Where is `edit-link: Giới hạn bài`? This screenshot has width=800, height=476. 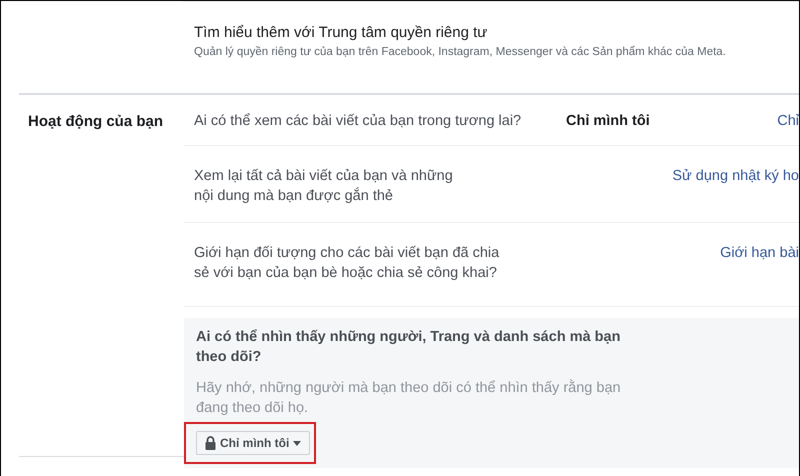
edit-link: Giới hạn bài is located at coordinates (759, 253).